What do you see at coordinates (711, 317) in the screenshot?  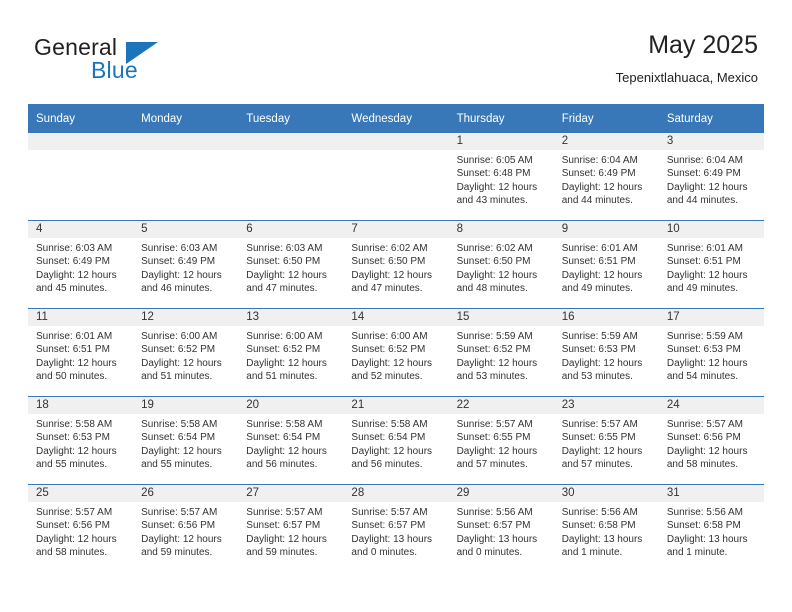 I see `day-number: 17` at bounding box center [711, 317].